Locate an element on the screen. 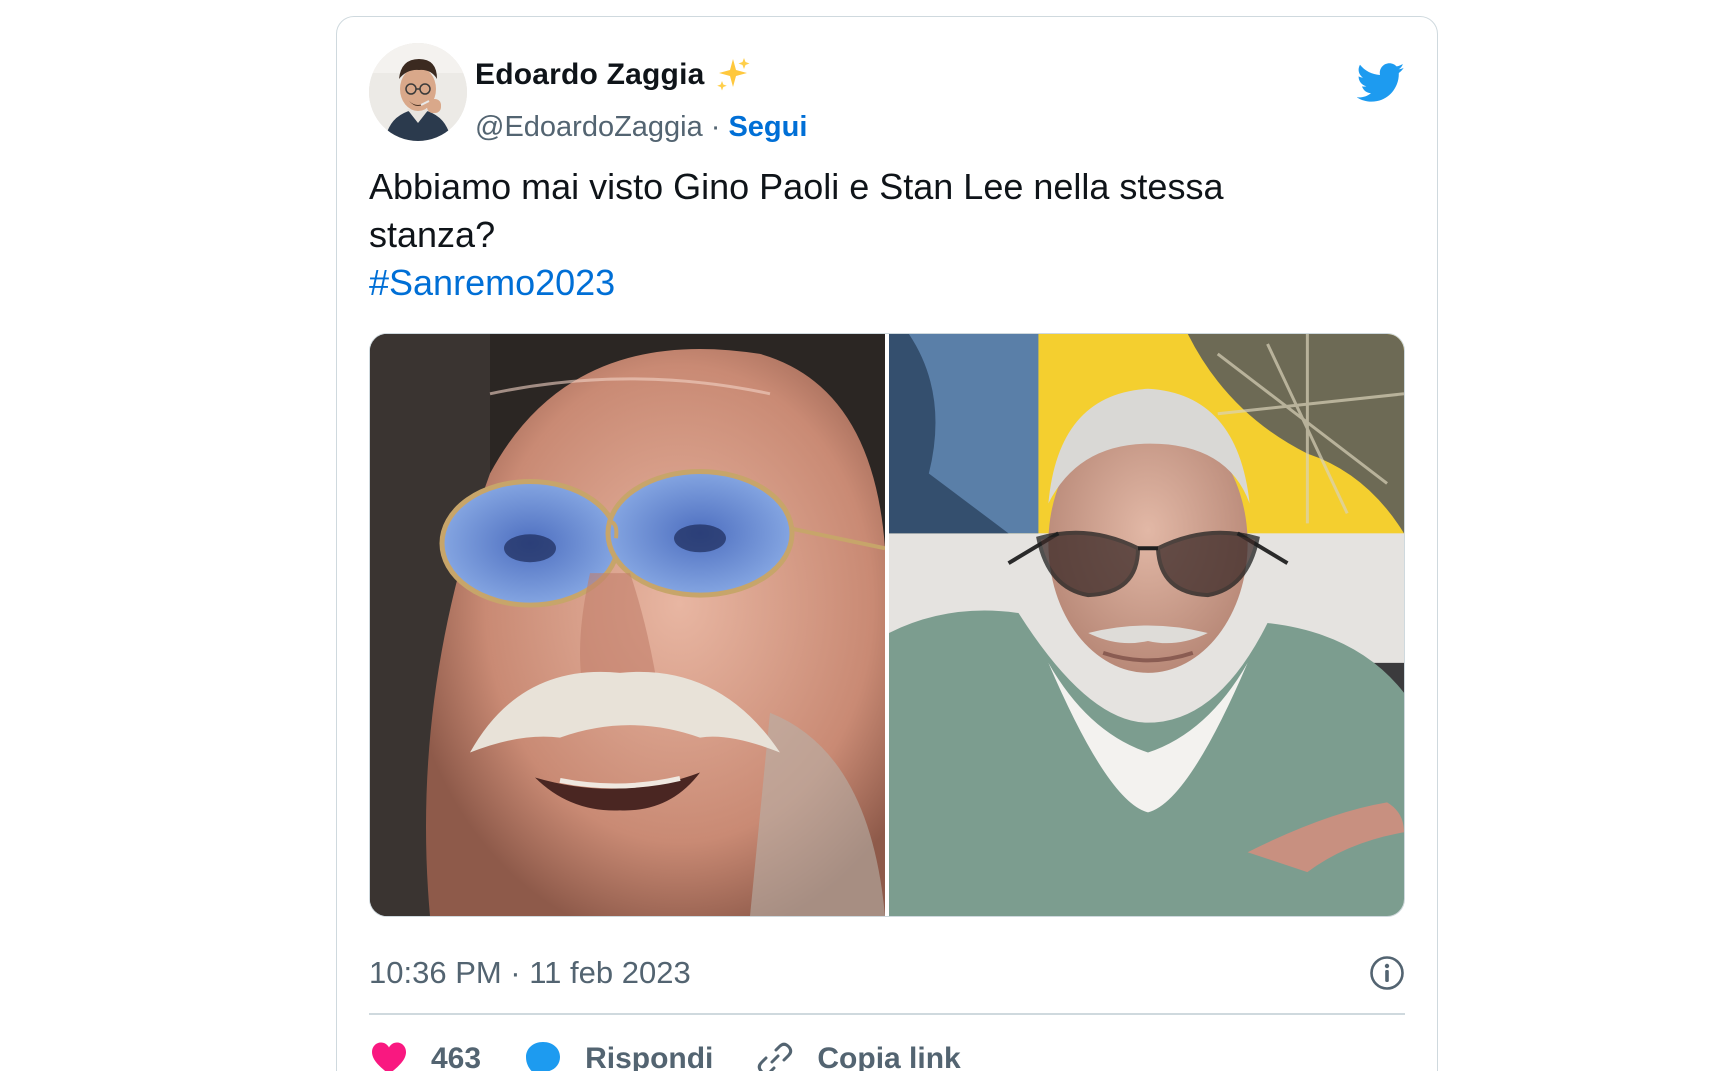 This screenshot has height=1071, width=1711. reply-button: Rispondi is located at coordinates (618, 1055).